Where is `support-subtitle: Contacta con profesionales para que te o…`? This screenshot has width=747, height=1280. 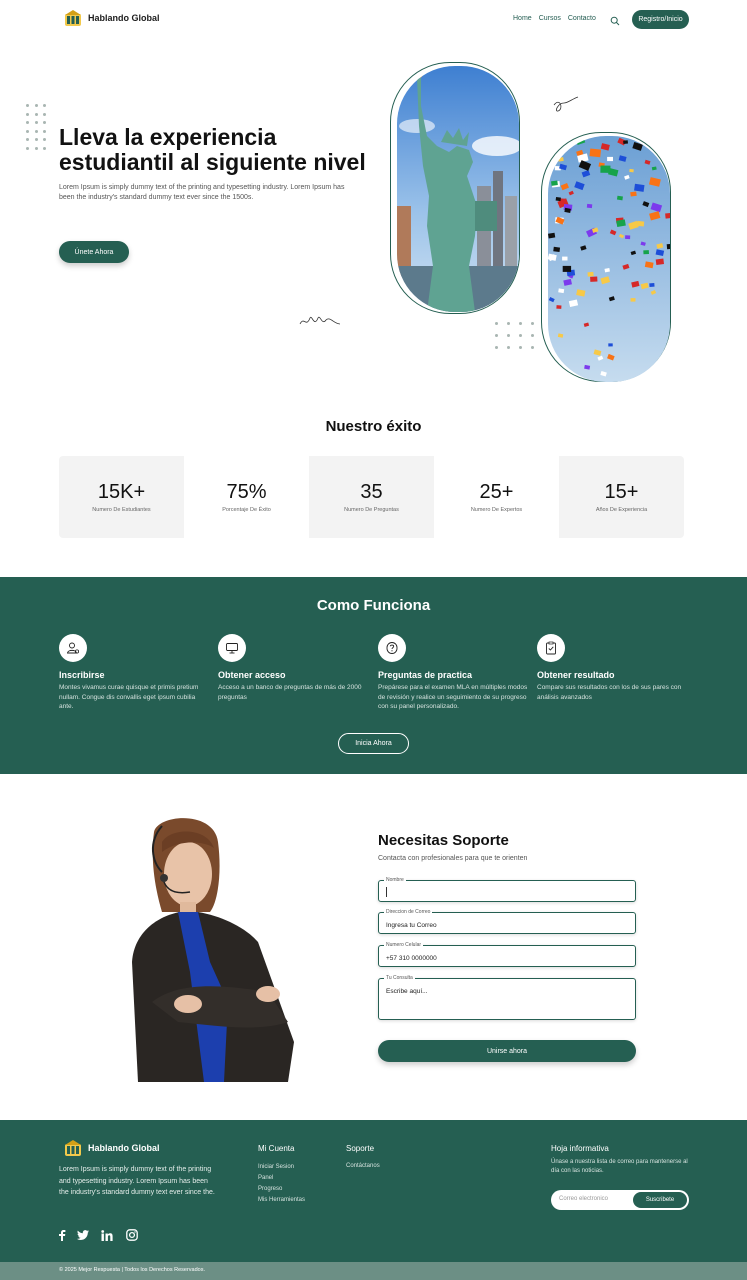
support-subtitle: Contacta con profesionales para que te o… is located at coordinates (453, 858).